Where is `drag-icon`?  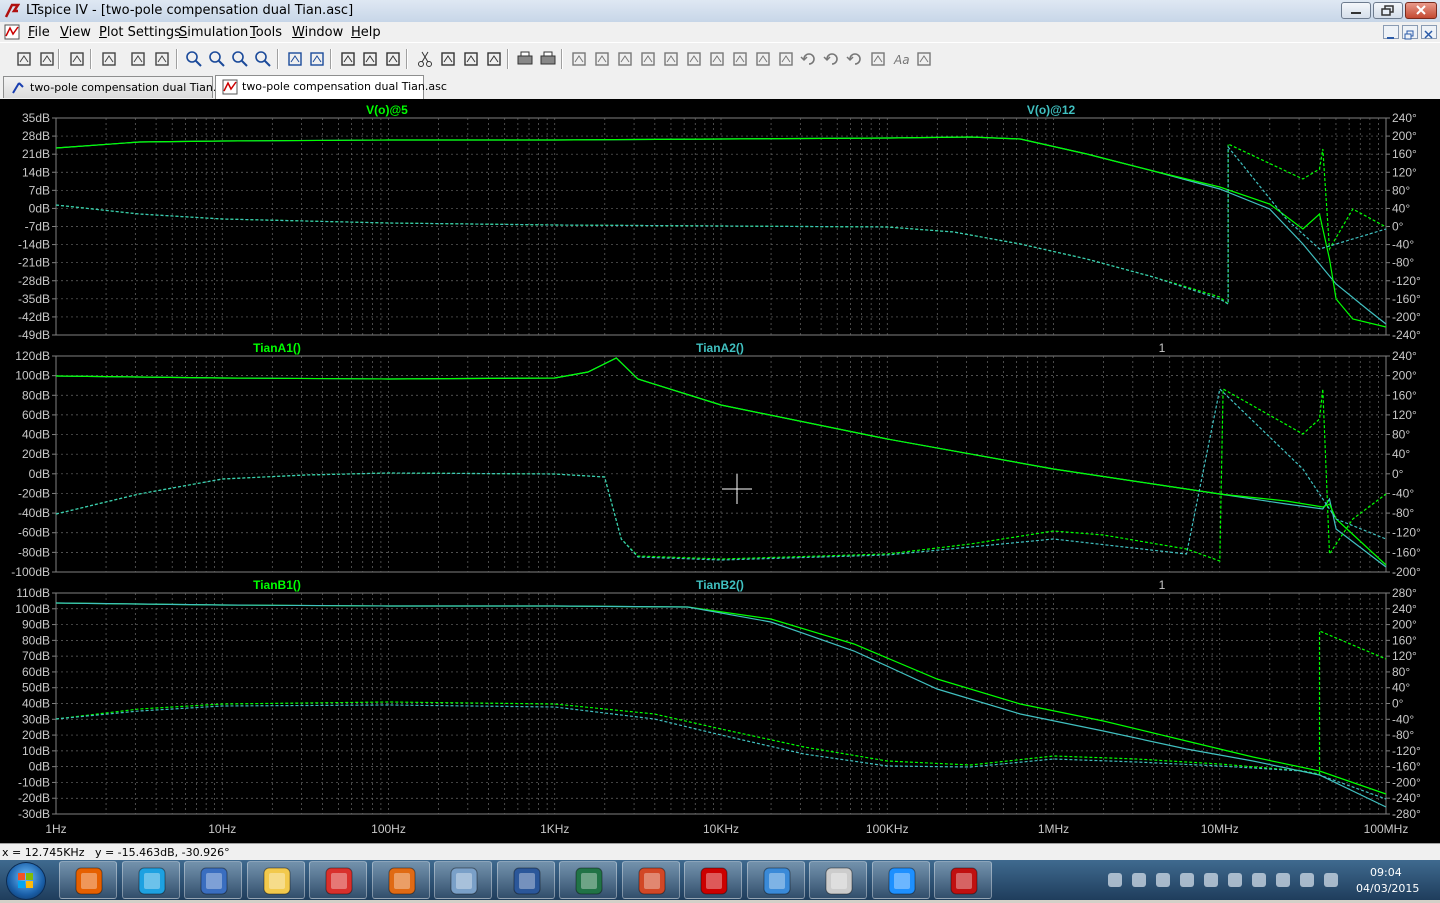
drag-icon is located at coordinates (786, 59).